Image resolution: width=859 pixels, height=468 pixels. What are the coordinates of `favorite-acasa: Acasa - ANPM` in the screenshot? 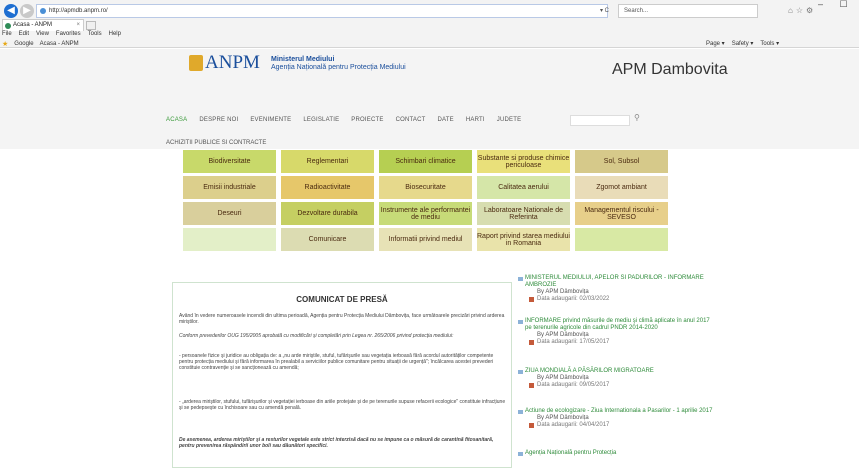 It's located at (59, 44).